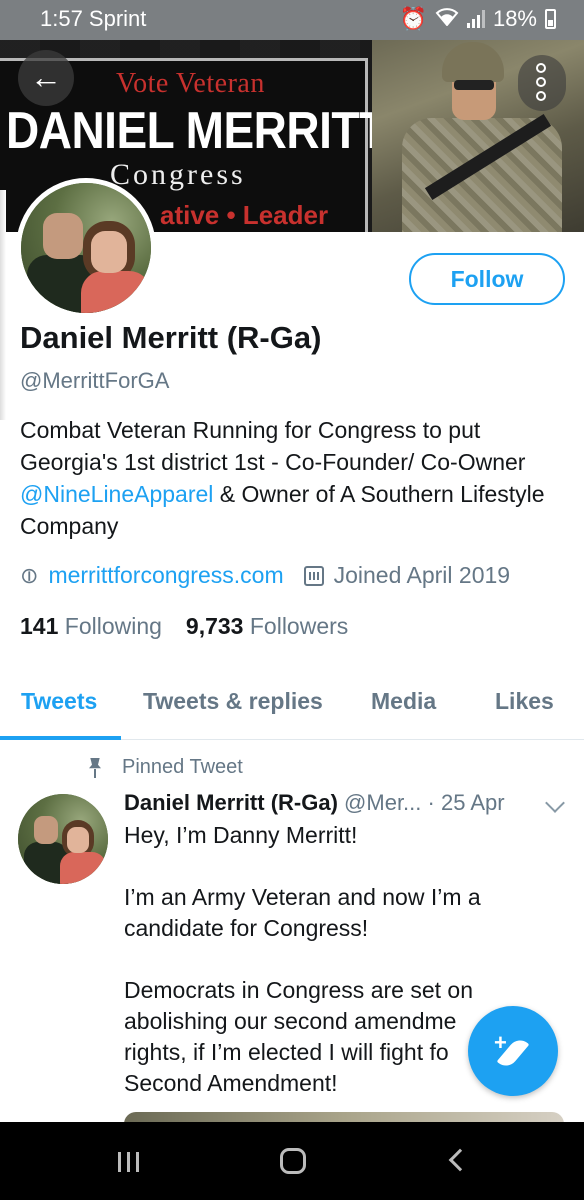 This screenshot has height=1200, width=584. Describe the element at coordinates (313, 575) in the screenshot. I see `calendar-icon` at that location.